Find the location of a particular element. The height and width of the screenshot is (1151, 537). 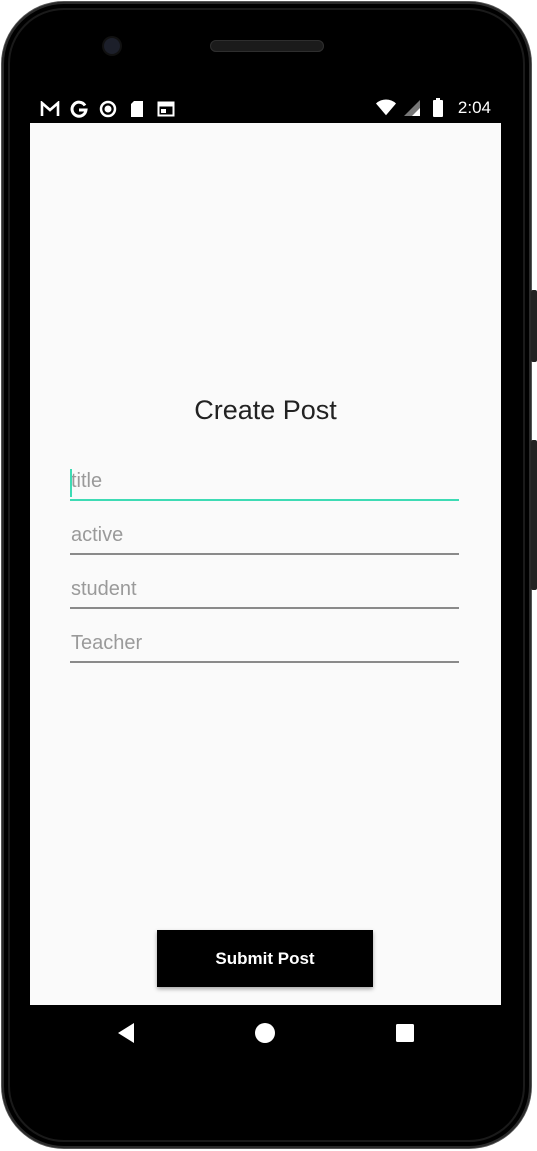

earpiece-speaker is located at coordinates (267, 46).